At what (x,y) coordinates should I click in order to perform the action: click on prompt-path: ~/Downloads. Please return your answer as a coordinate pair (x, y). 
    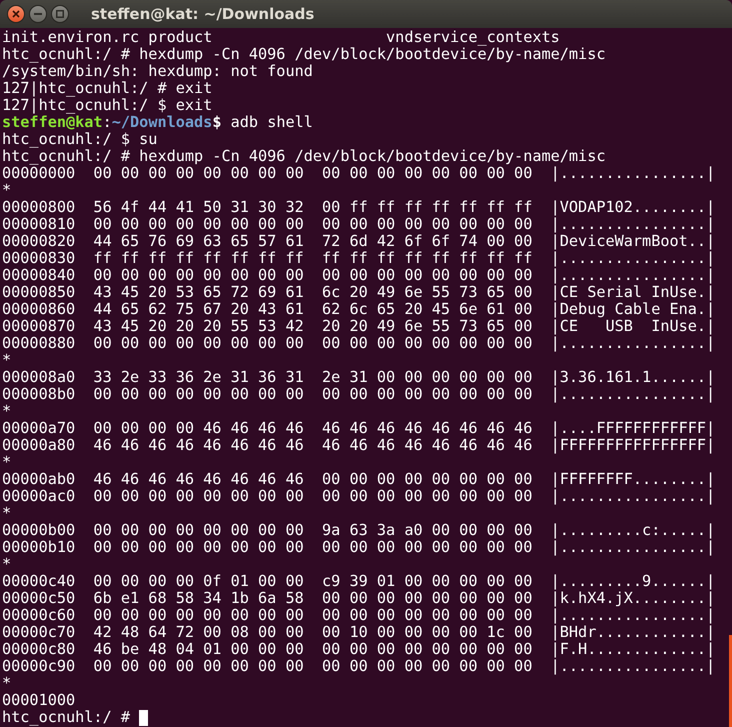
    Looking at the image, I should click on (162, 122).